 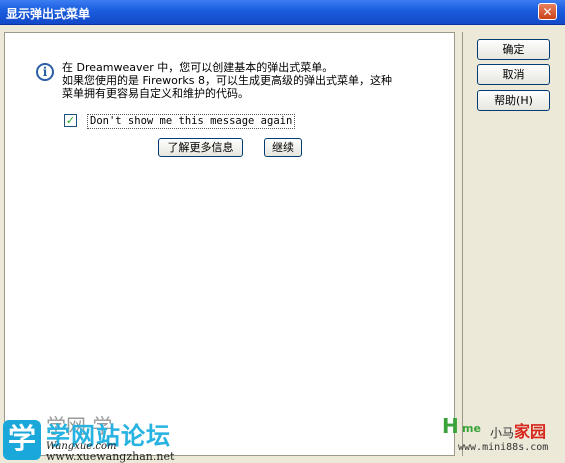 What do you see at coordinates (45, 72) in the screenshot?
I see `info-icon: i` at bounding box center [45, 72].